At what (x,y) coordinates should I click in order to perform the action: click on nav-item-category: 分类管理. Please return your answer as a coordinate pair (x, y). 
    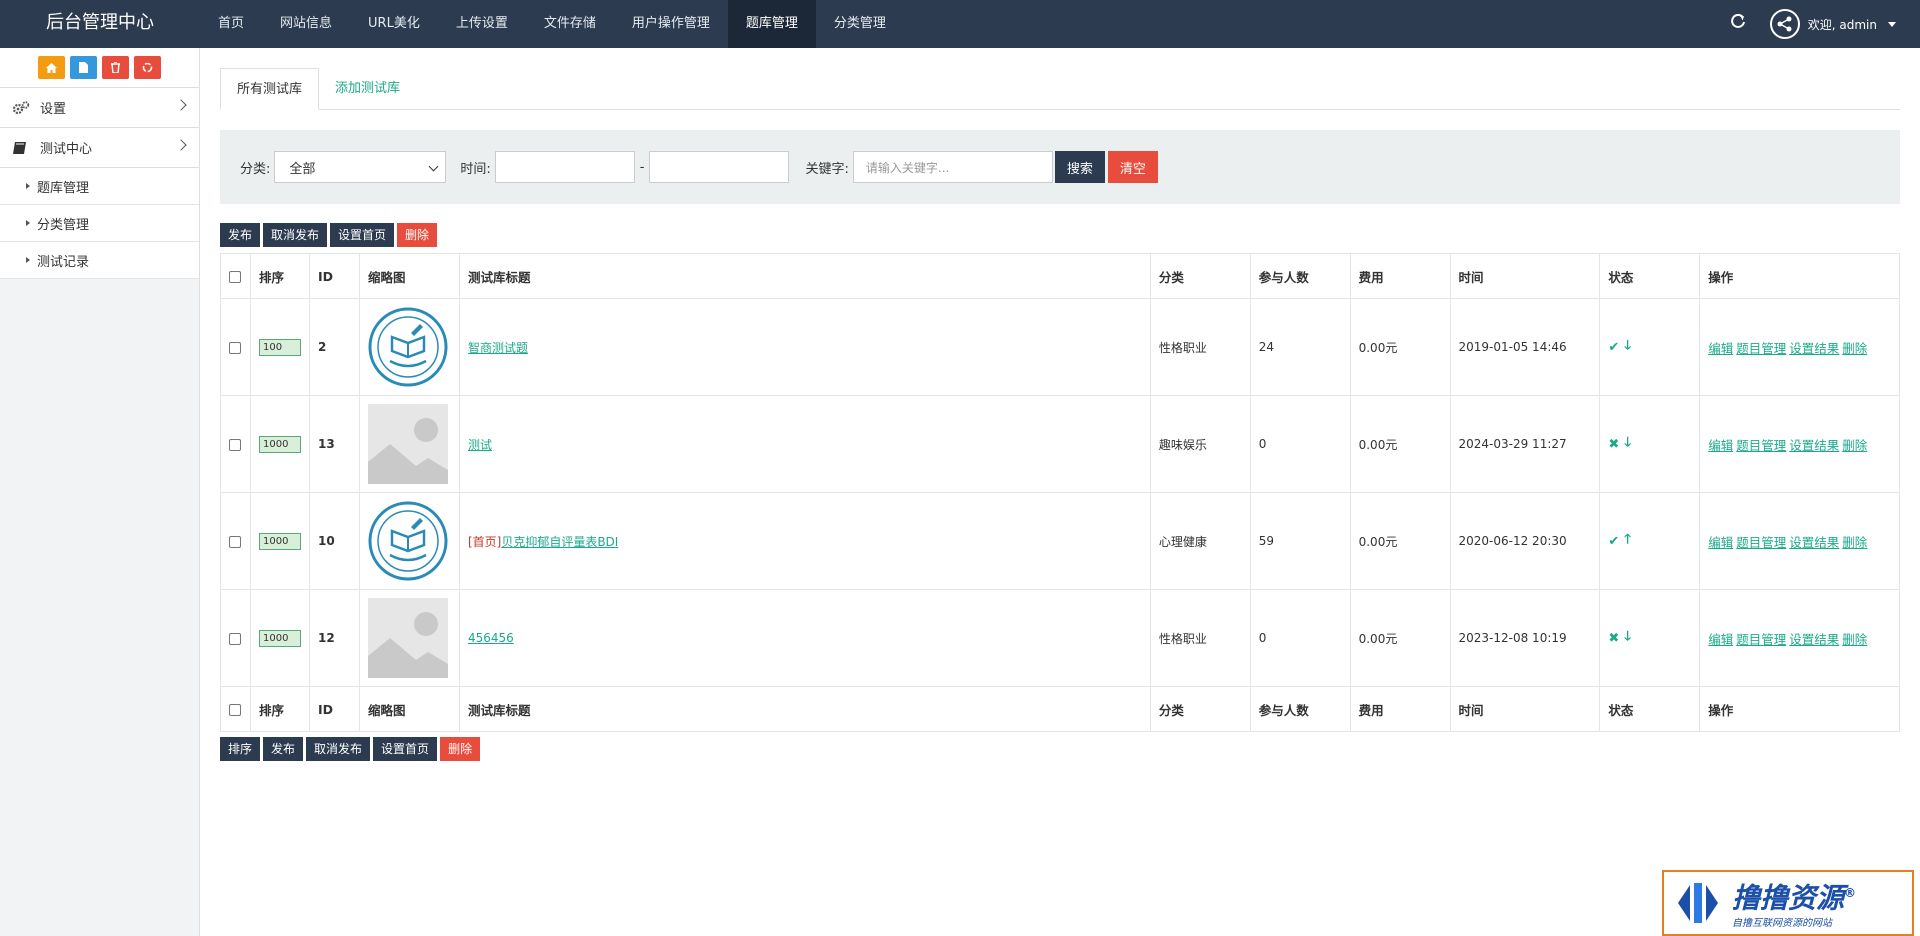
    Looking at the image, I should click on (860, 24).